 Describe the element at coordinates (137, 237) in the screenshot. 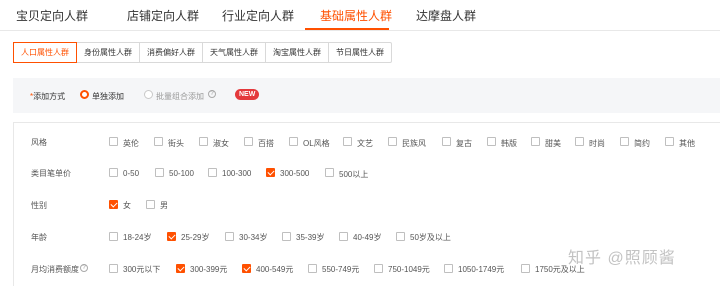

I see `age-option: 18-24岁` at that location.